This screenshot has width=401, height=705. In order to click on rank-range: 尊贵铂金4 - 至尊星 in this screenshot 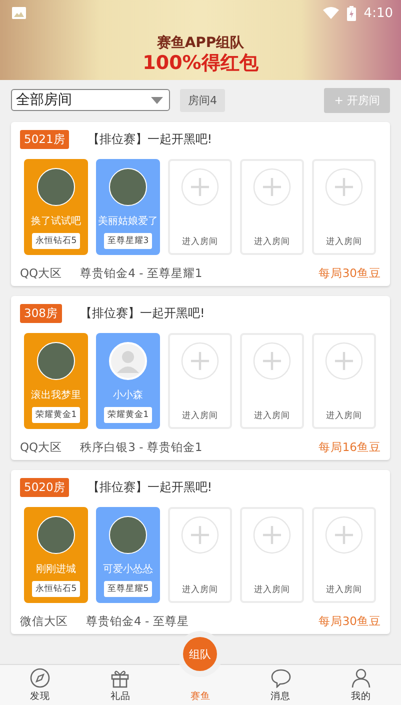, I will do `click(137, 621)`.